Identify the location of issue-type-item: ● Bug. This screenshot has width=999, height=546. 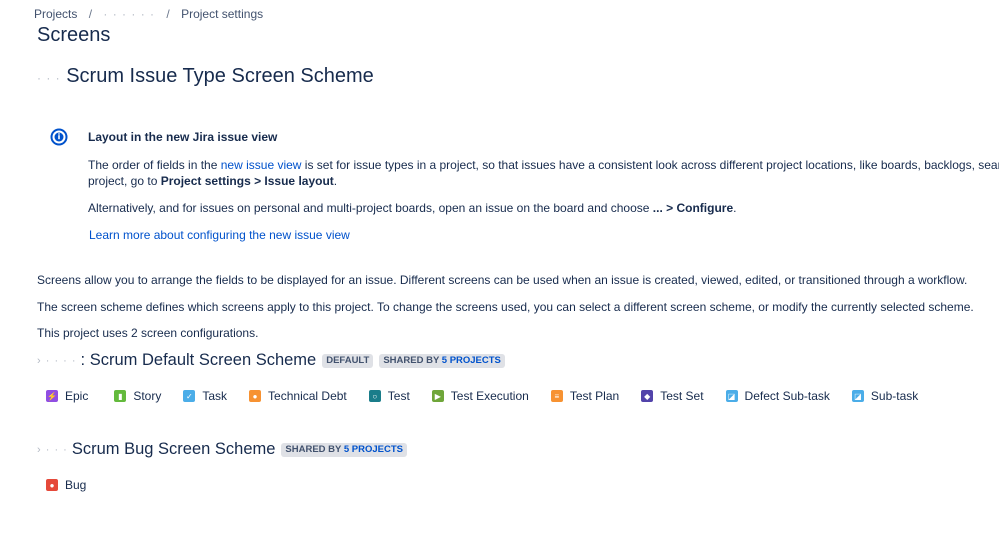
(66, 485).